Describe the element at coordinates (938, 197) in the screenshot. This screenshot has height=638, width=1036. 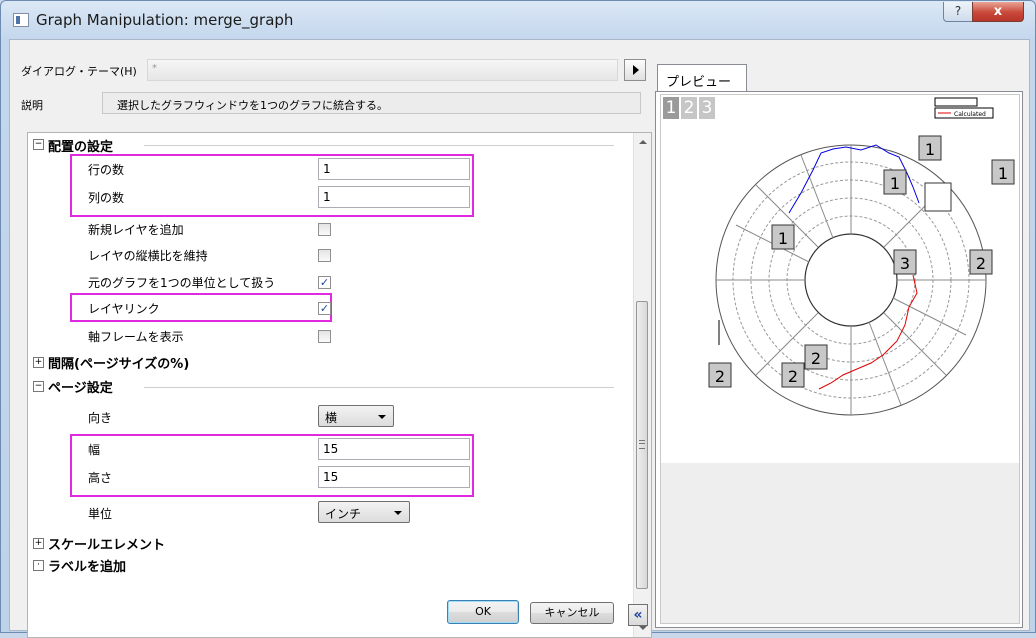
I see `axis-frame` at that location.